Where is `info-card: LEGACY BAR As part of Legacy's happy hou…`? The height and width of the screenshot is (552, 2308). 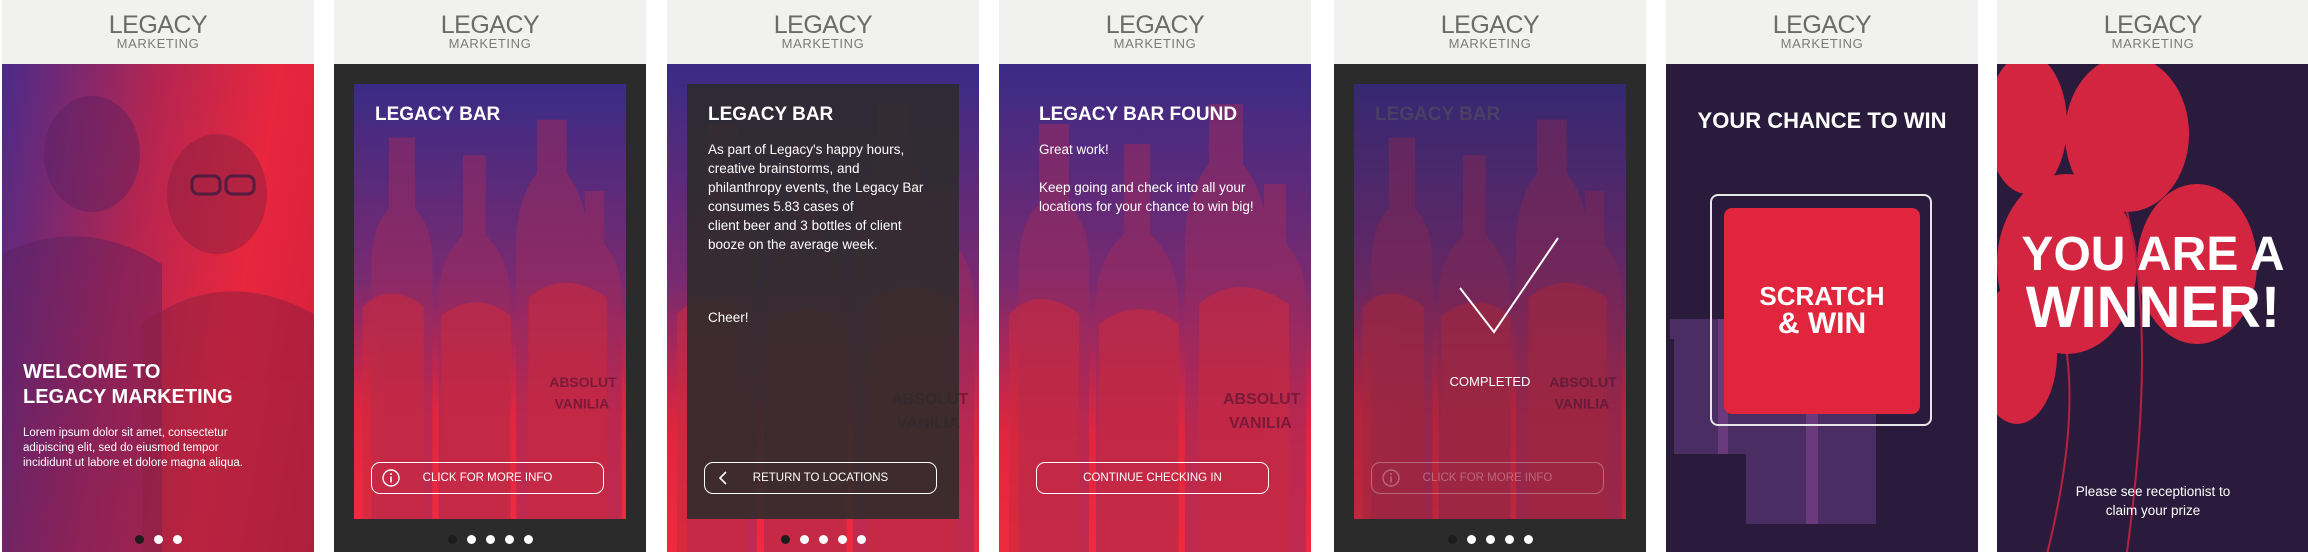
info-card: LEGACY BAR As part of Legacy's happy hou… is located at coordinates (823, 301).